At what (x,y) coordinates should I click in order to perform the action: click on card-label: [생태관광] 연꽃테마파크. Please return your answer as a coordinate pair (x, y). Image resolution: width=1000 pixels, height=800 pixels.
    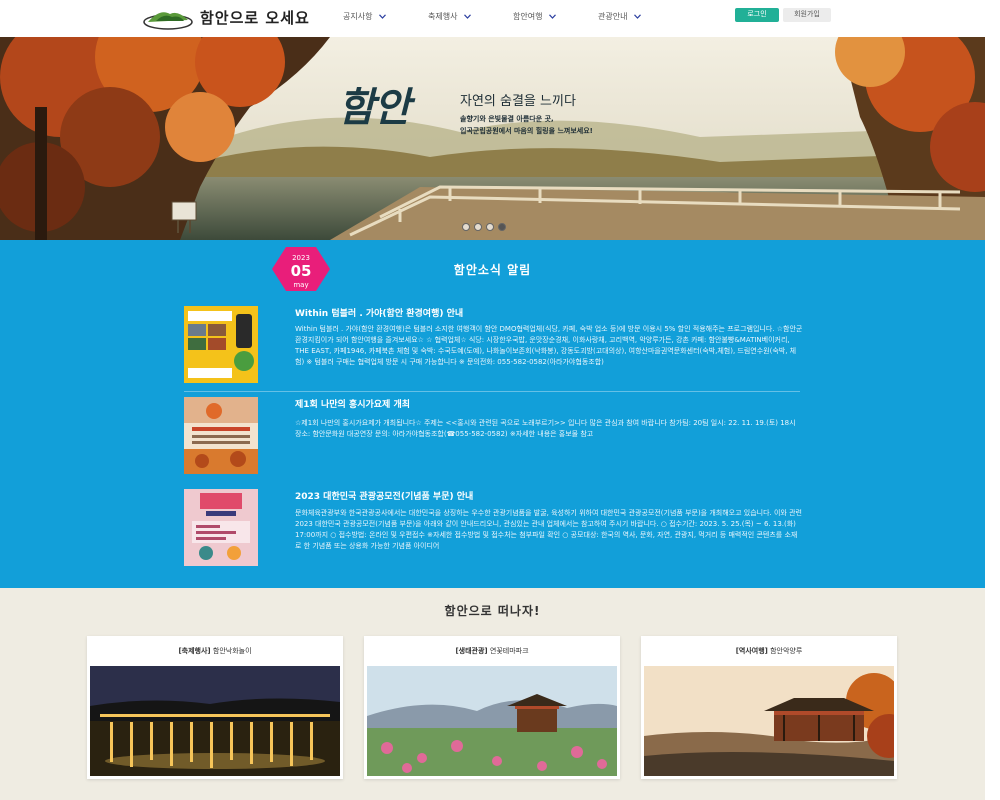
    Looking at the image, I should click on (492, 651).